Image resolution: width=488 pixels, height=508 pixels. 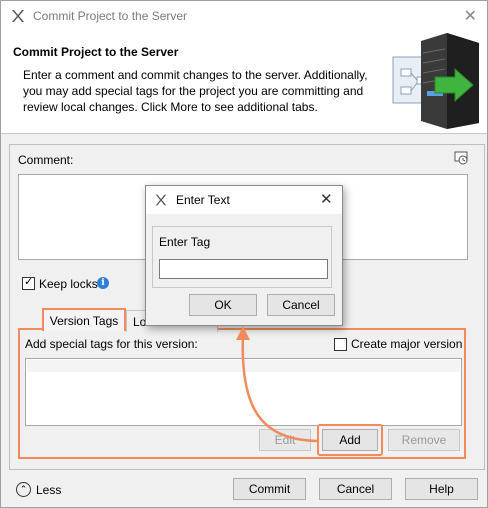 I want to click on enter-tag-label: Enter Tag, so click(x=185, y=242).